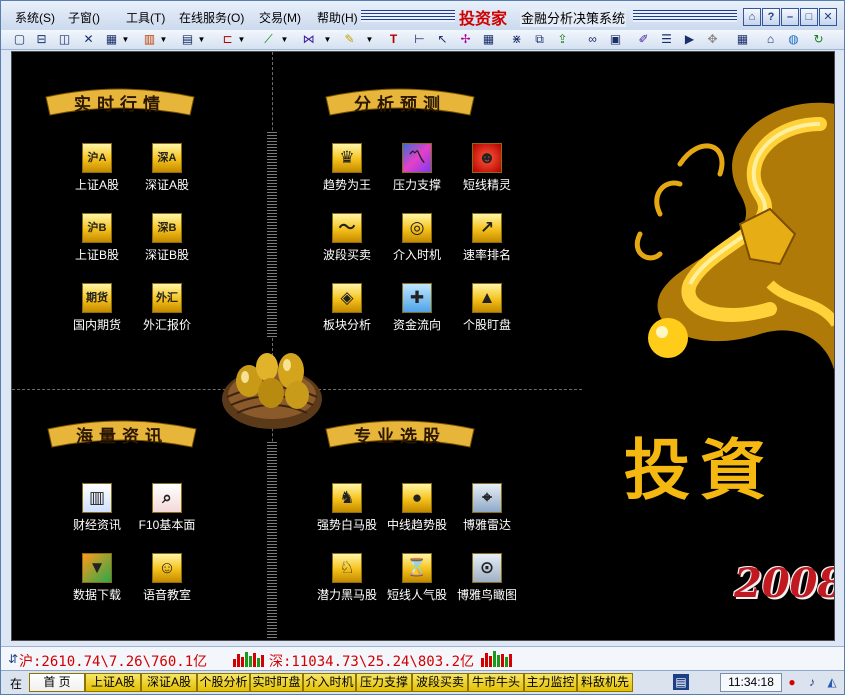 The width and height of the screenshot is (845, 695). What do you see at coordinates (211, 17) in the screenshot?
I see `menu-online-service: 在线服务(O)` at bounding box center [211, 17].